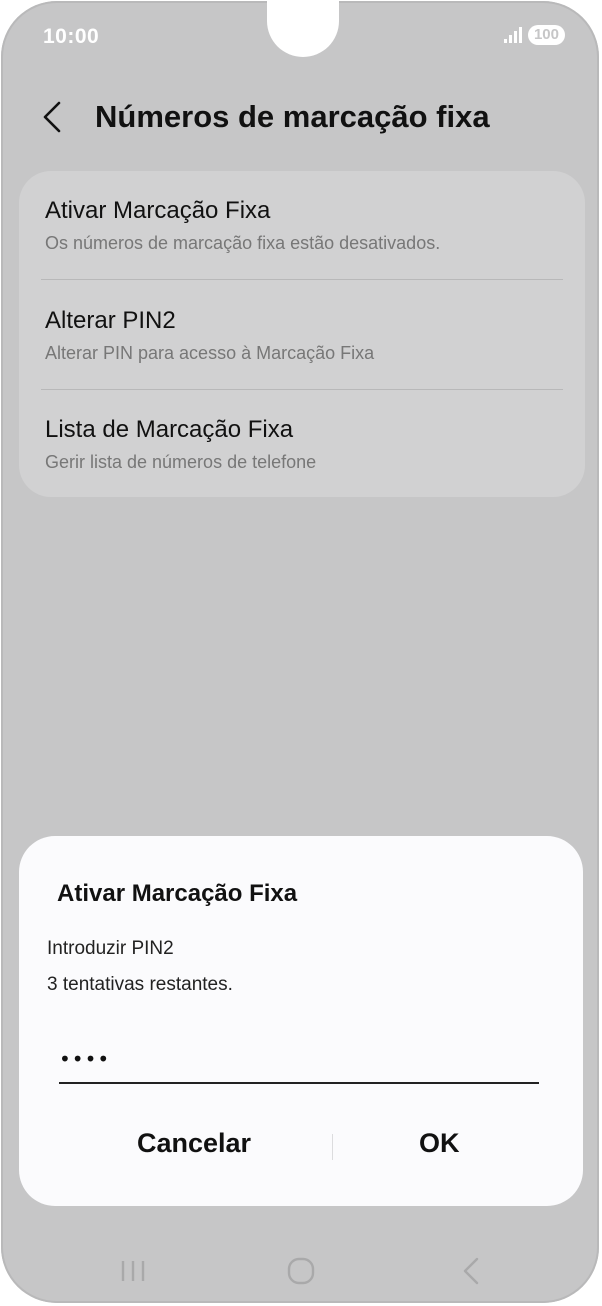  I want to click on status-icons: 100, so click(534, 35).